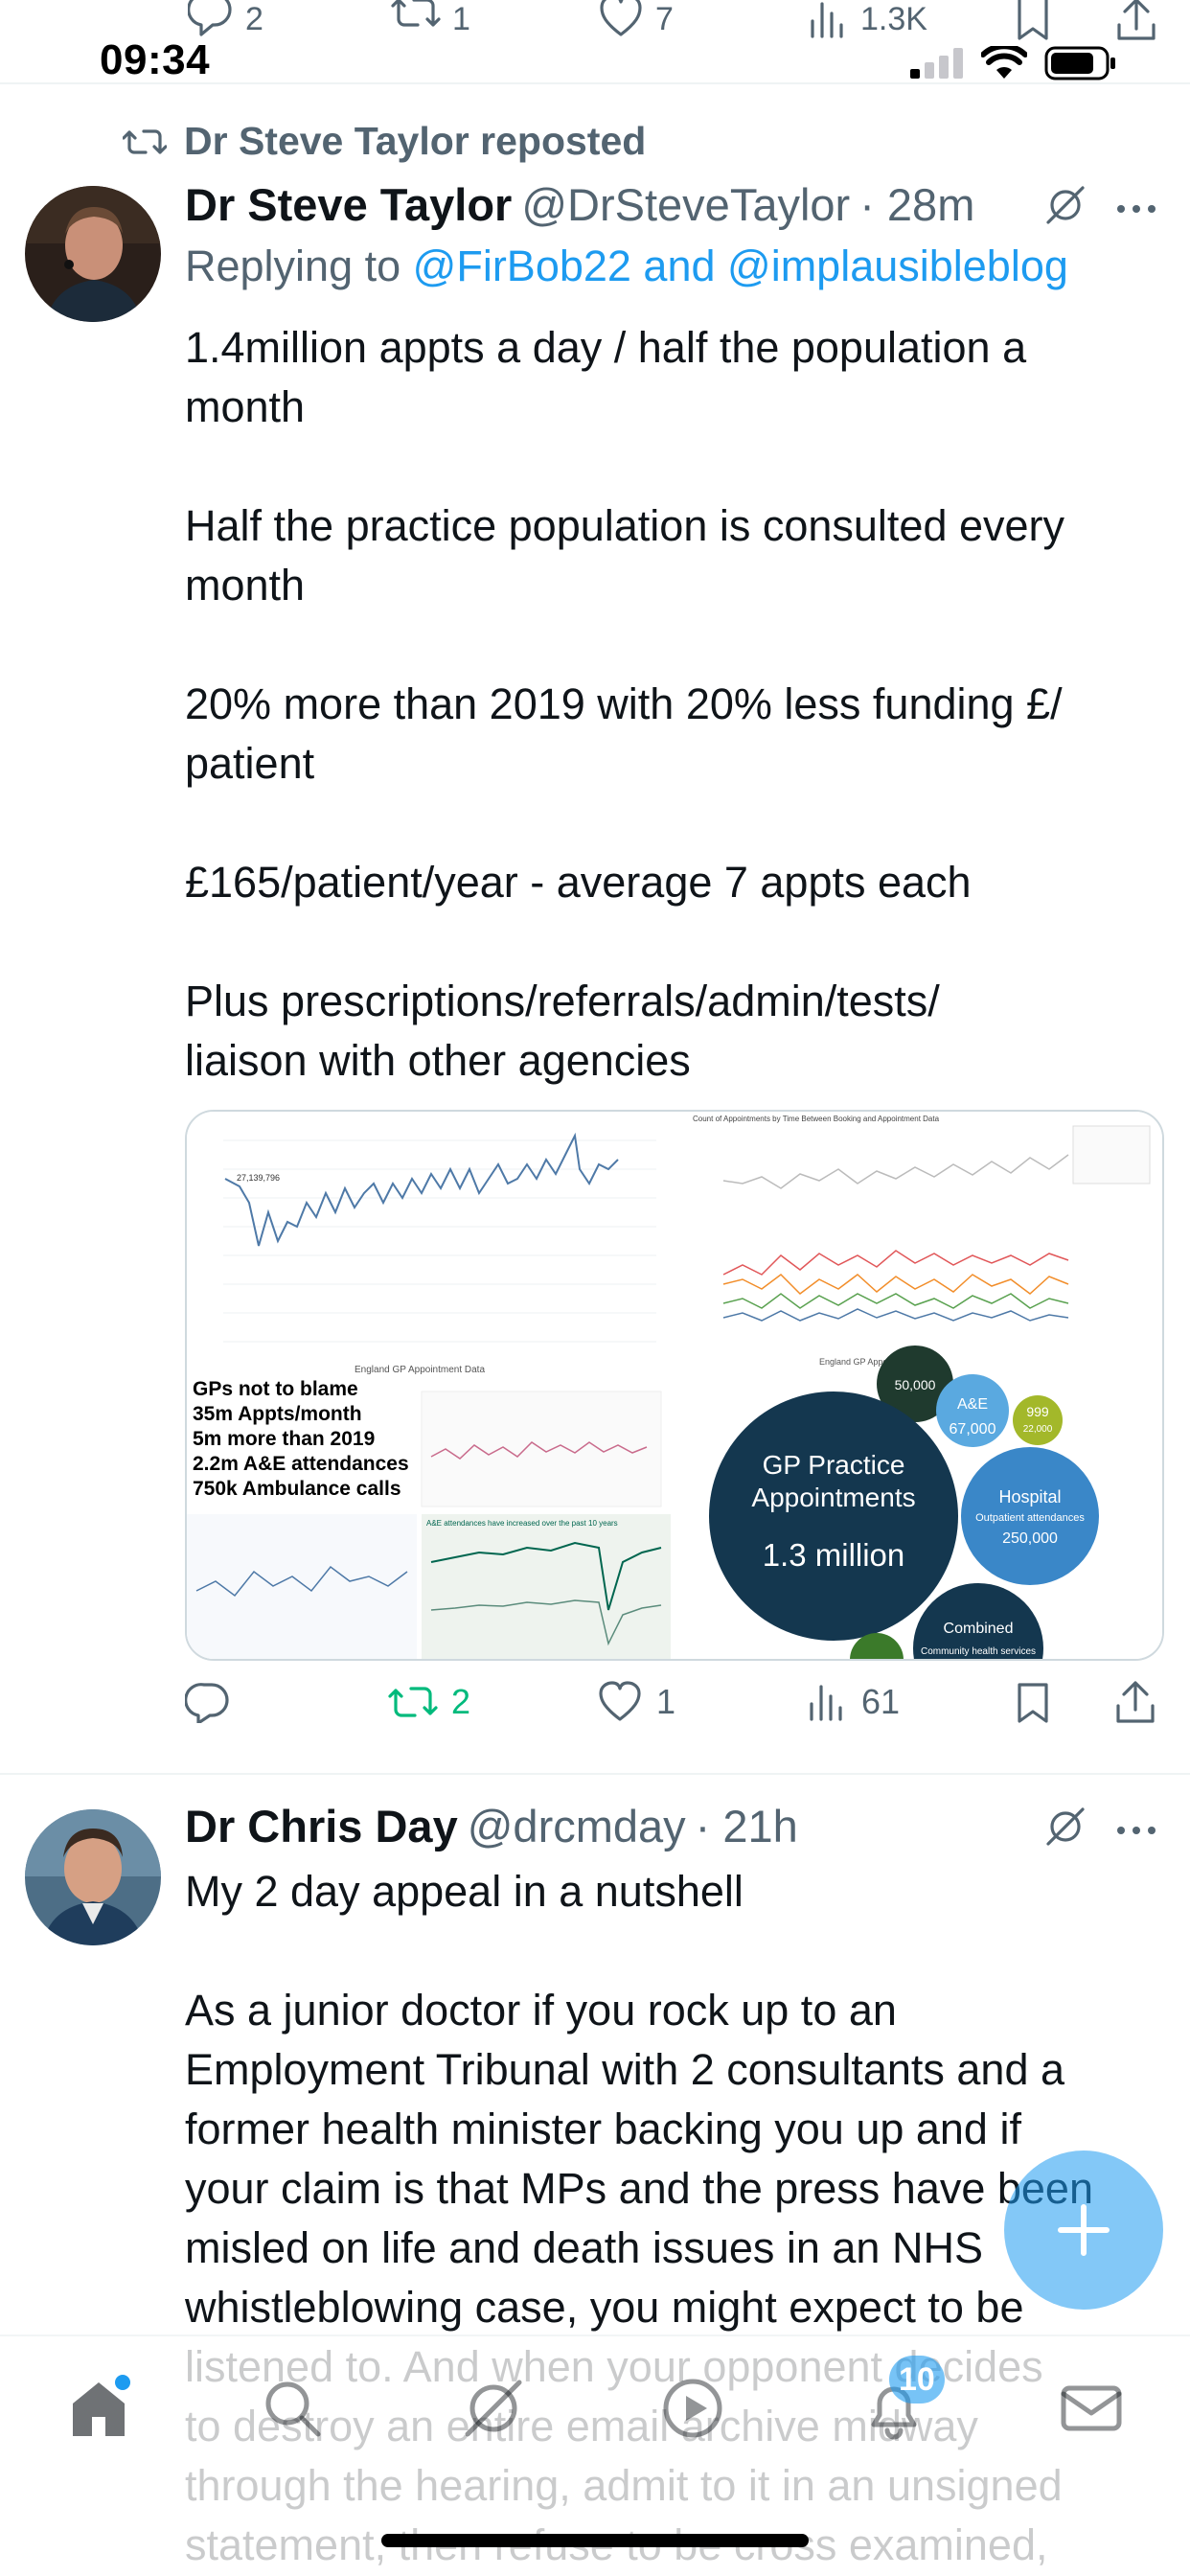 The width and height of the screenshot is (1190, 2576). I want to click on bubble-combined-label: Combined, so click(979, 1629).